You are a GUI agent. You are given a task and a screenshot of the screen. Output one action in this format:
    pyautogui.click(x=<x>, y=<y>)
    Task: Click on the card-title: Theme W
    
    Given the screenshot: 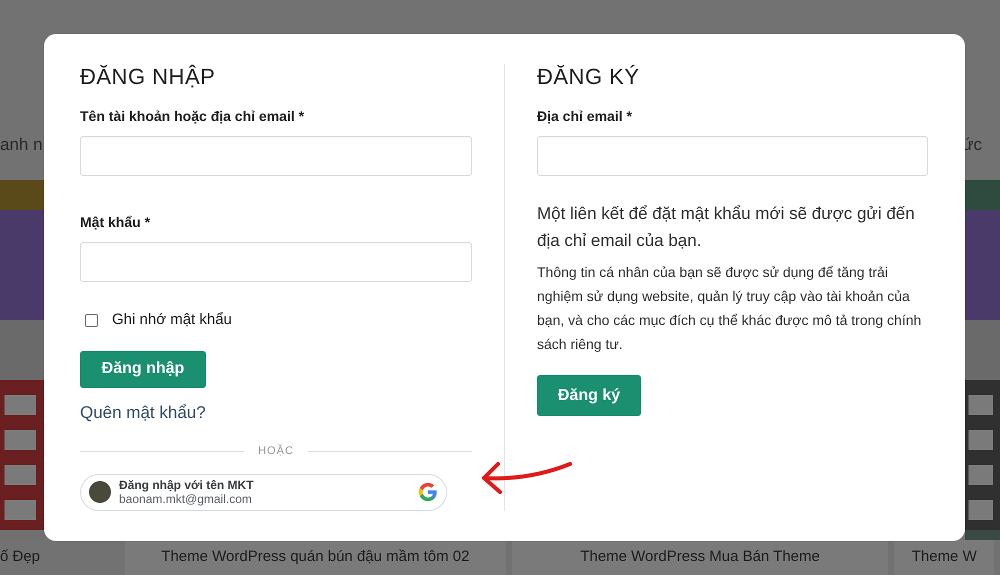 What is the action you would take?
    pyautogui.click(x=944, y=557)
    